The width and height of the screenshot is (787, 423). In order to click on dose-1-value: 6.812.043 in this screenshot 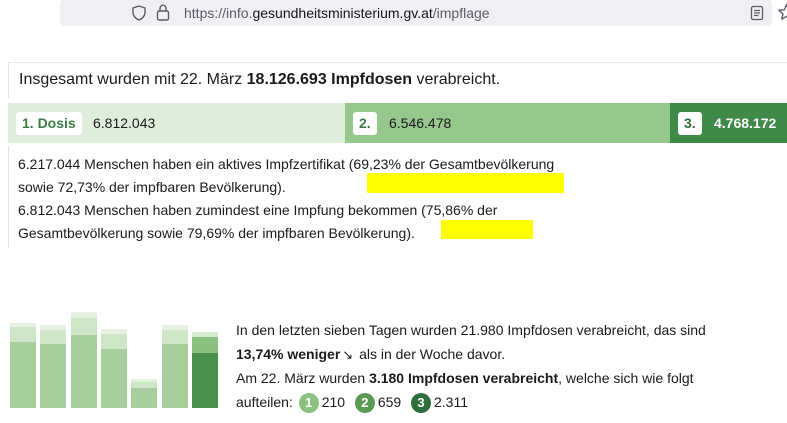, I will do `click(124, 123)`.